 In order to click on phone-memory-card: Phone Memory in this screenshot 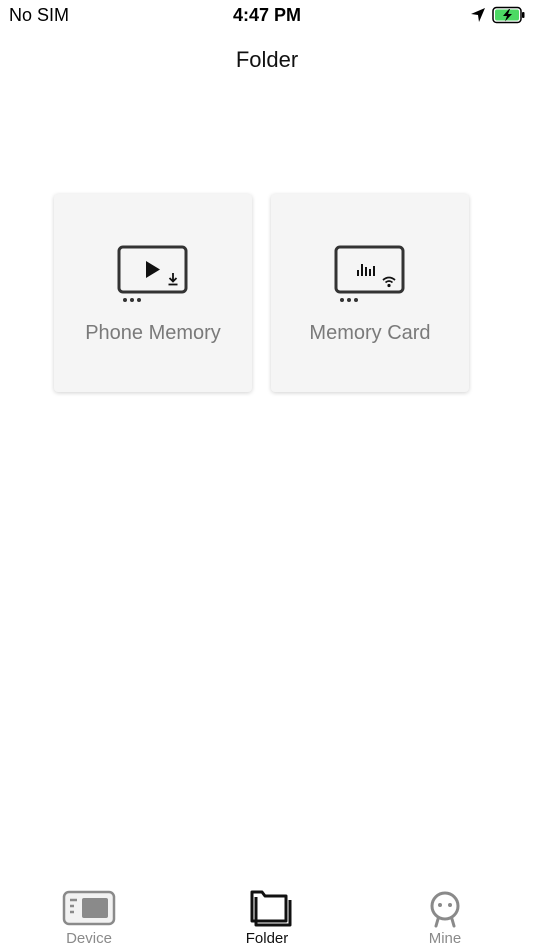, I will do `click(153, 293)`.